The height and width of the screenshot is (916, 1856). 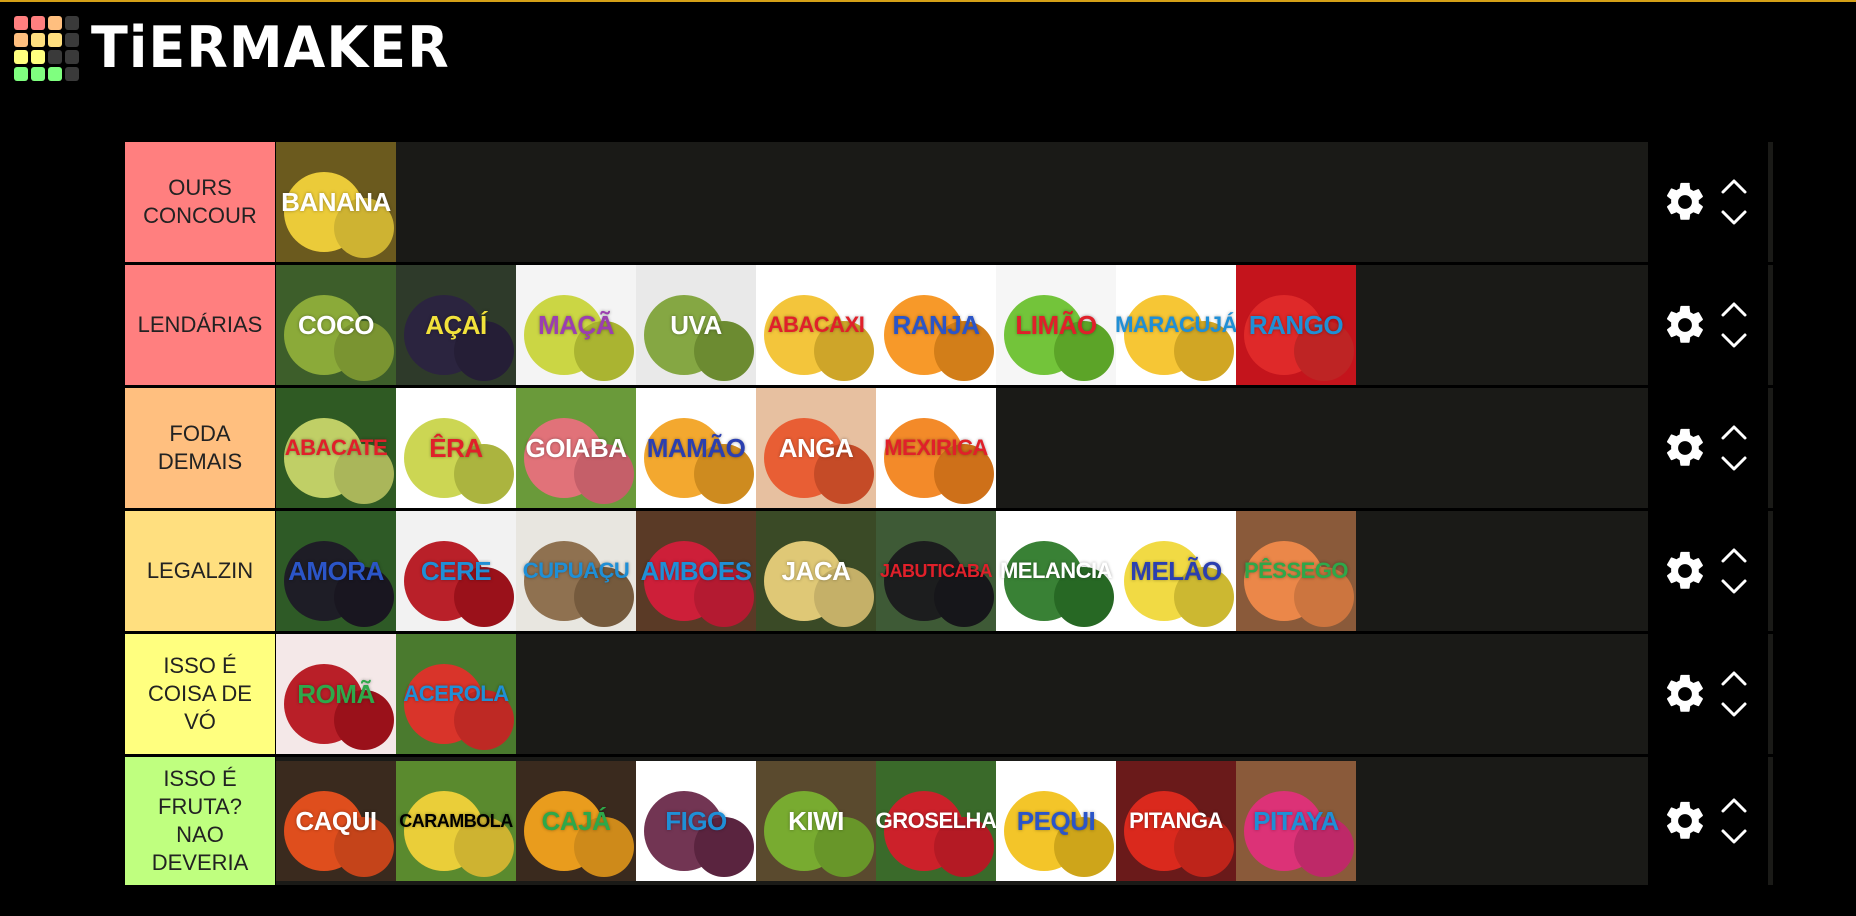 I want to click on tier-item-card: GROSELHA, so click(x=936, y=821).